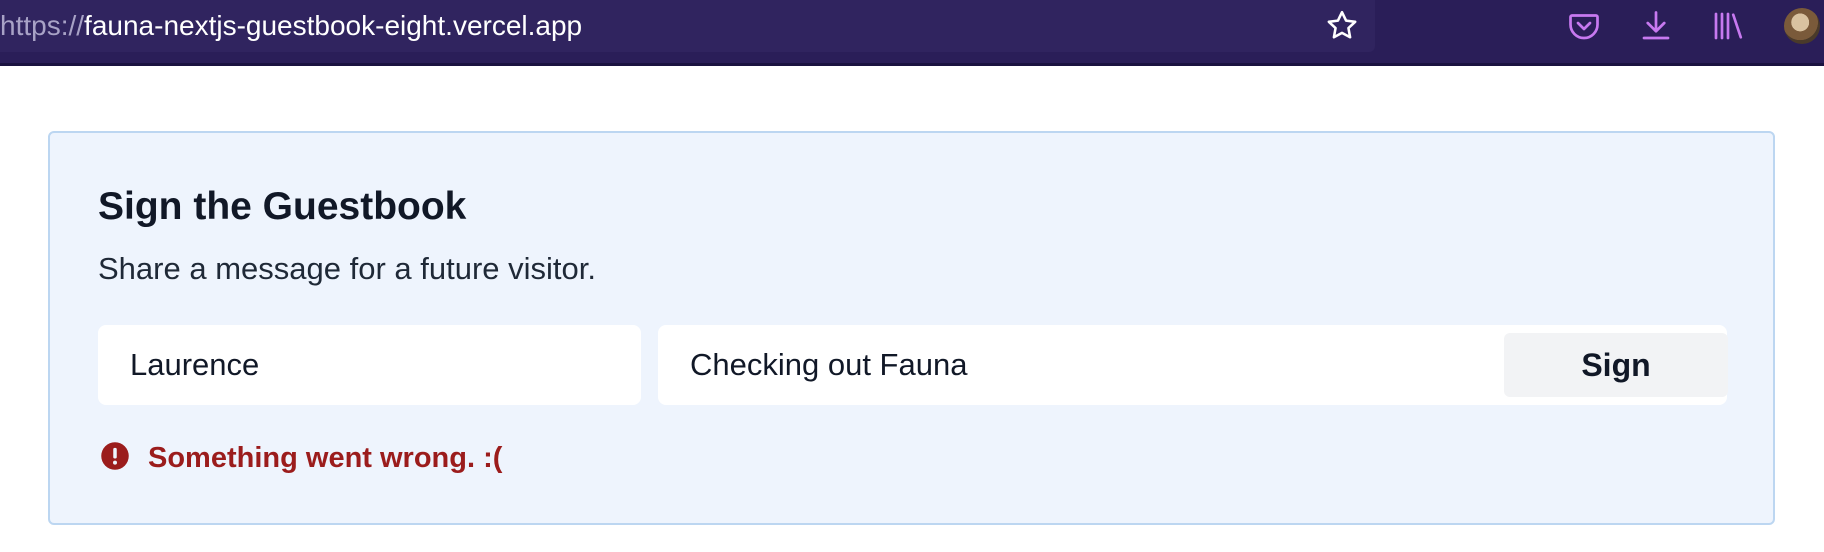 This screenshot has width=1824, height=552. I want to click on url-scheme: https://, so click(42, 25).